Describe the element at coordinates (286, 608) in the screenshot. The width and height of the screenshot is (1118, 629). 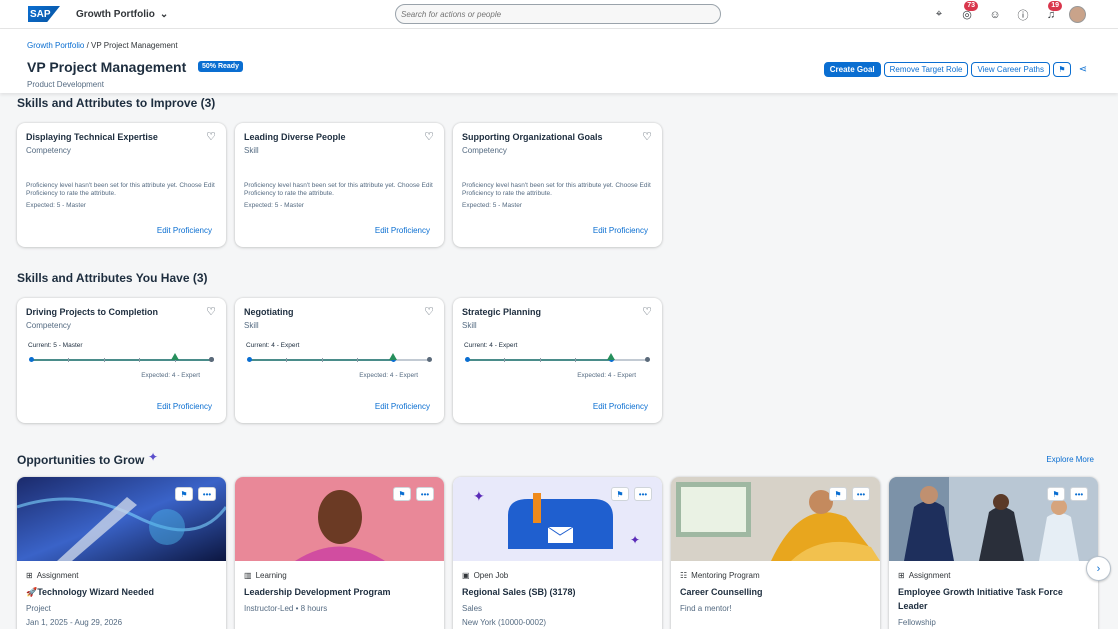
I see `opportunity-detail: Instructor-Led • 8 hours` at that location.